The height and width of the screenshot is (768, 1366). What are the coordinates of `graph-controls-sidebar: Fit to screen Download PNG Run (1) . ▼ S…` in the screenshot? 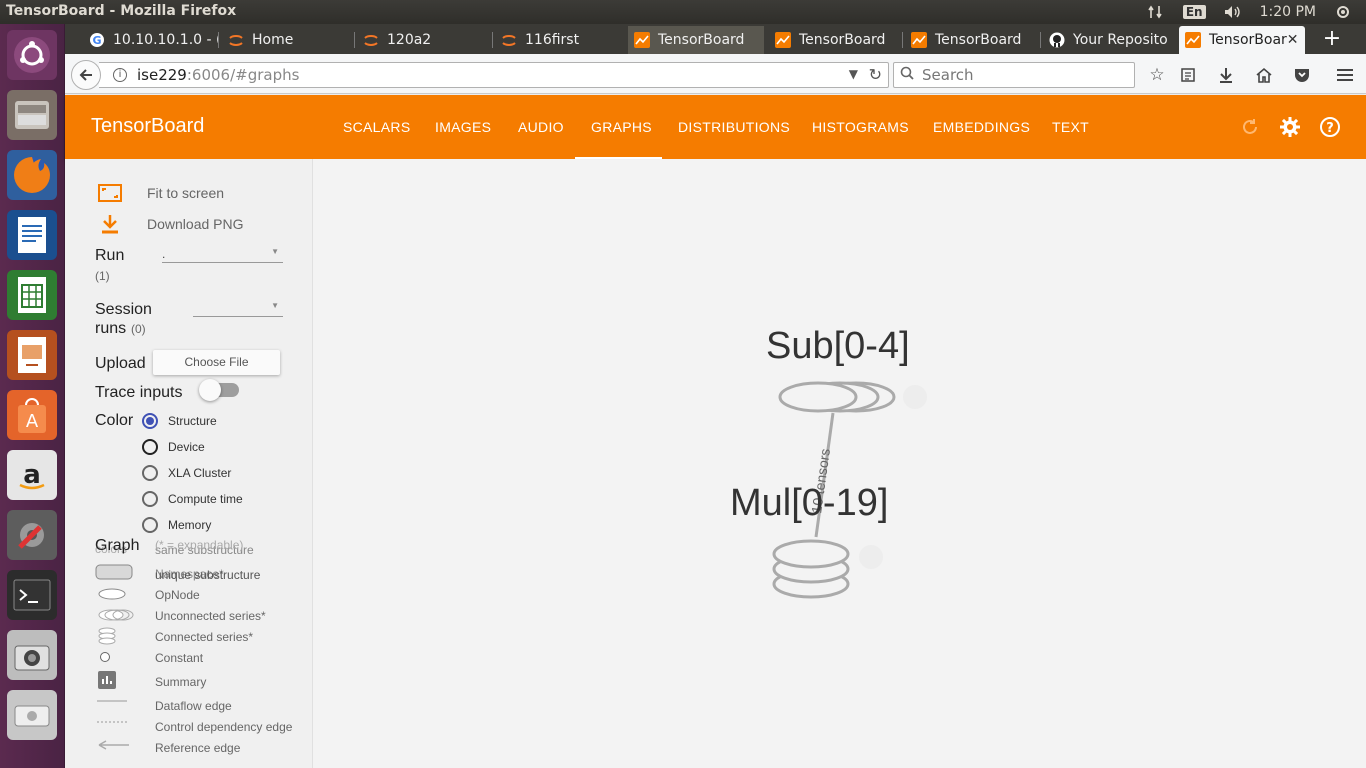 It's located at (189, 463).